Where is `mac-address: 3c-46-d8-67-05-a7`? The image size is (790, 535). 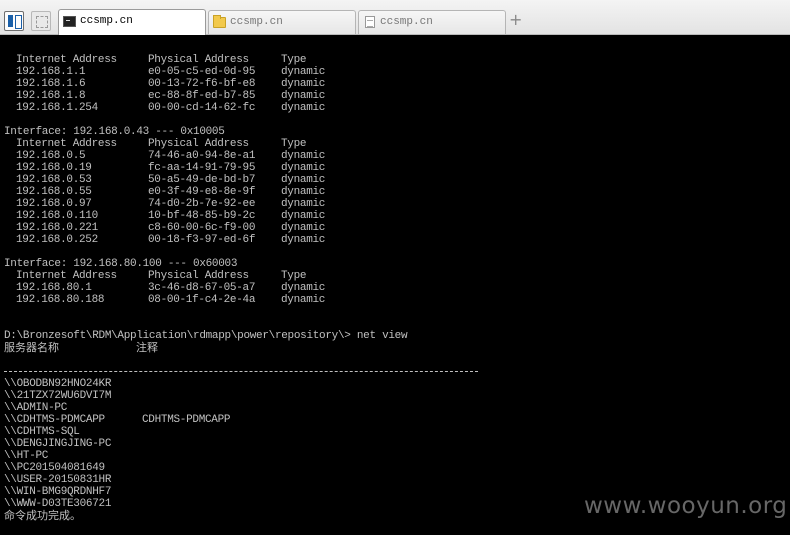
mac-address: 3c-46-d8-67-05-a7 is located at coordinates (202, 288).